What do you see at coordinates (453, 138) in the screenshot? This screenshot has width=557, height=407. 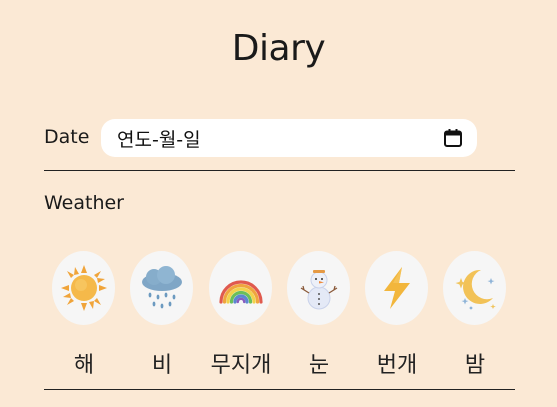 I see `calendar-icon` at bounding box center [453, 138].